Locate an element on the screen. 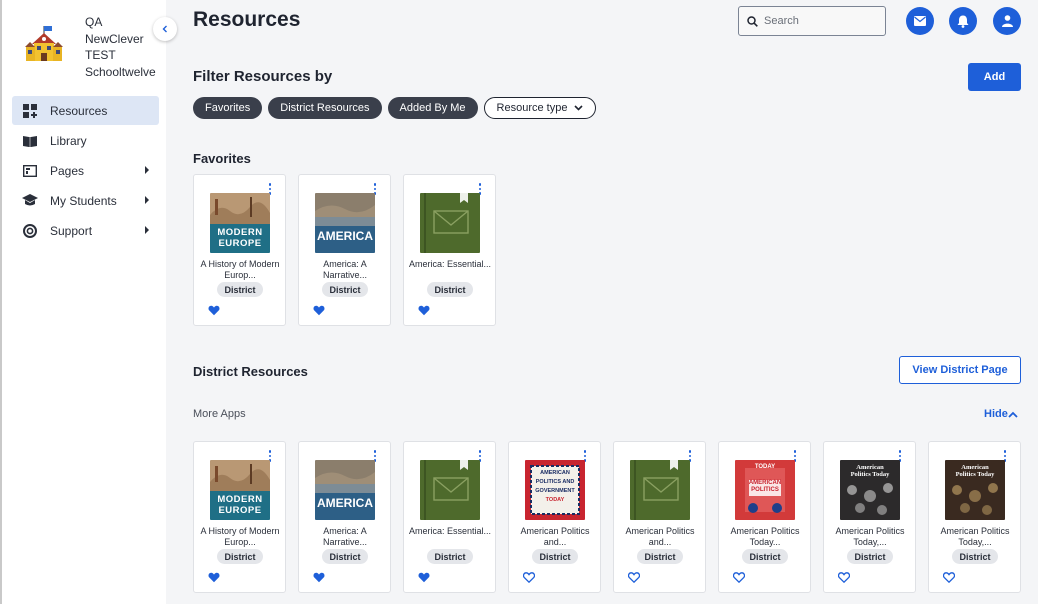 The image size is (1038, 604). add-button: Add is located at coordinates (994, 77).